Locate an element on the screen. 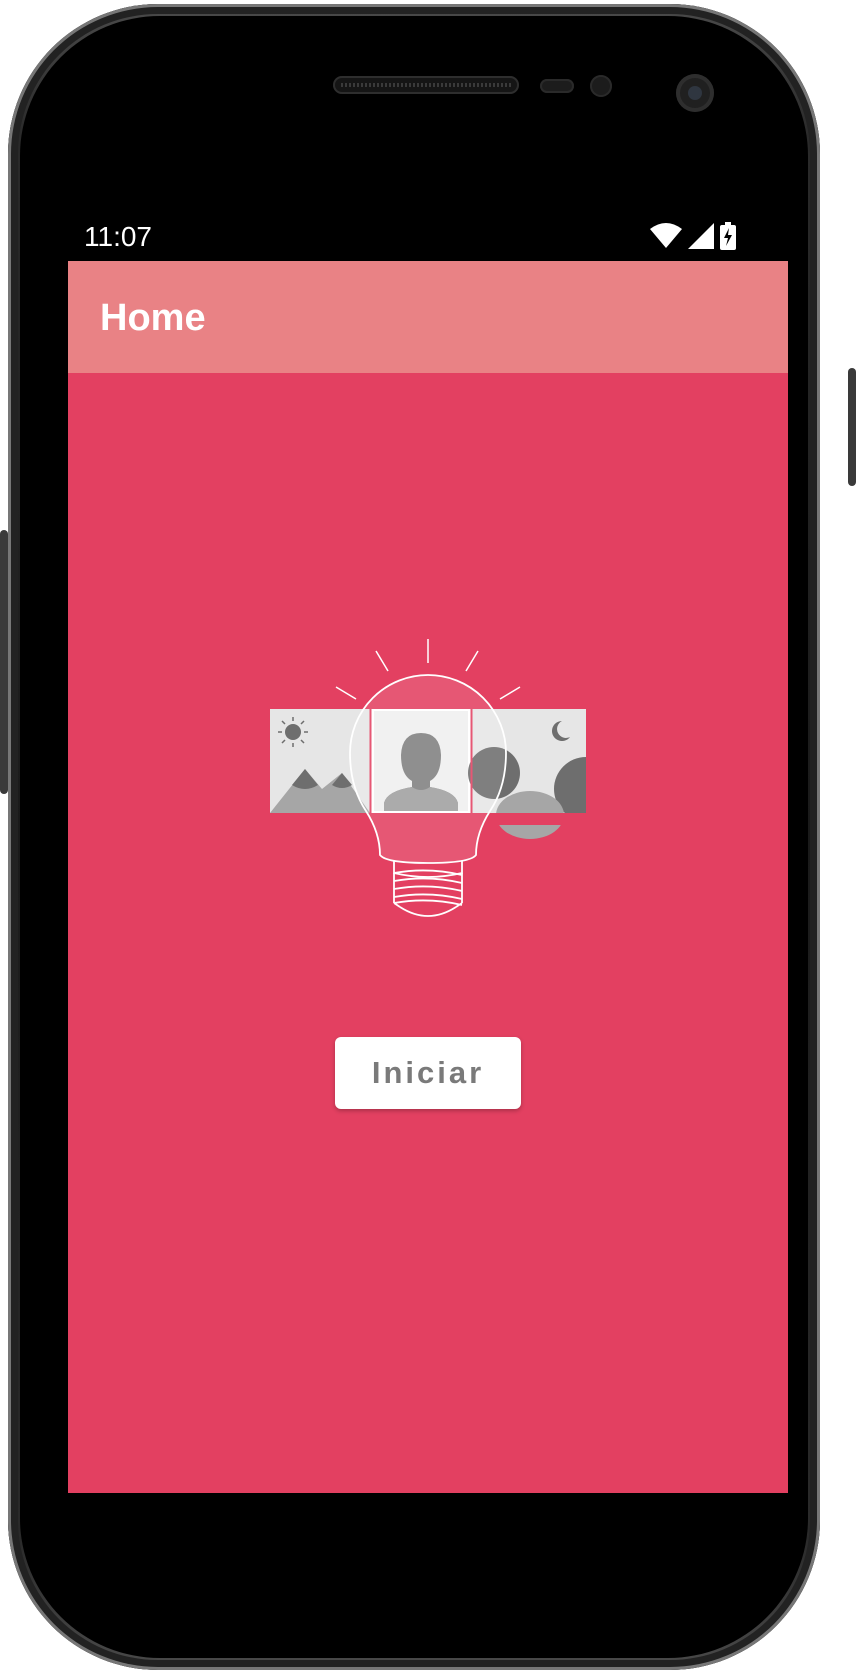 The width and height of the screenshot is (856, 1676). start-button: Iniciar is located at coordinates (428, 1073).